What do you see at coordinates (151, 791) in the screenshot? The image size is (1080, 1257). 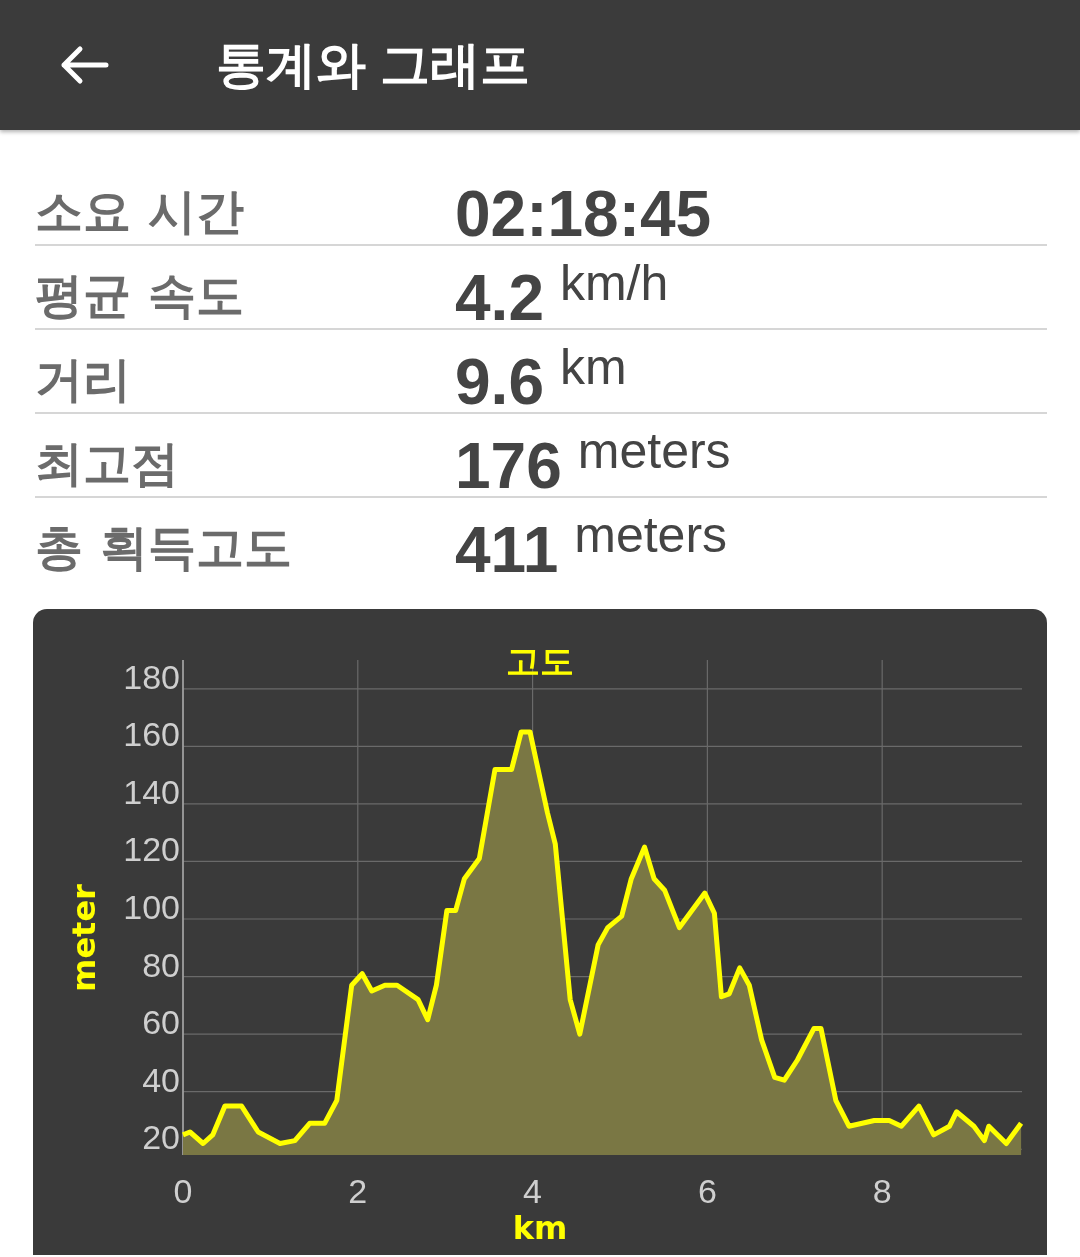 I see `y-tick-label: 140` at bounding box center [151, 791].